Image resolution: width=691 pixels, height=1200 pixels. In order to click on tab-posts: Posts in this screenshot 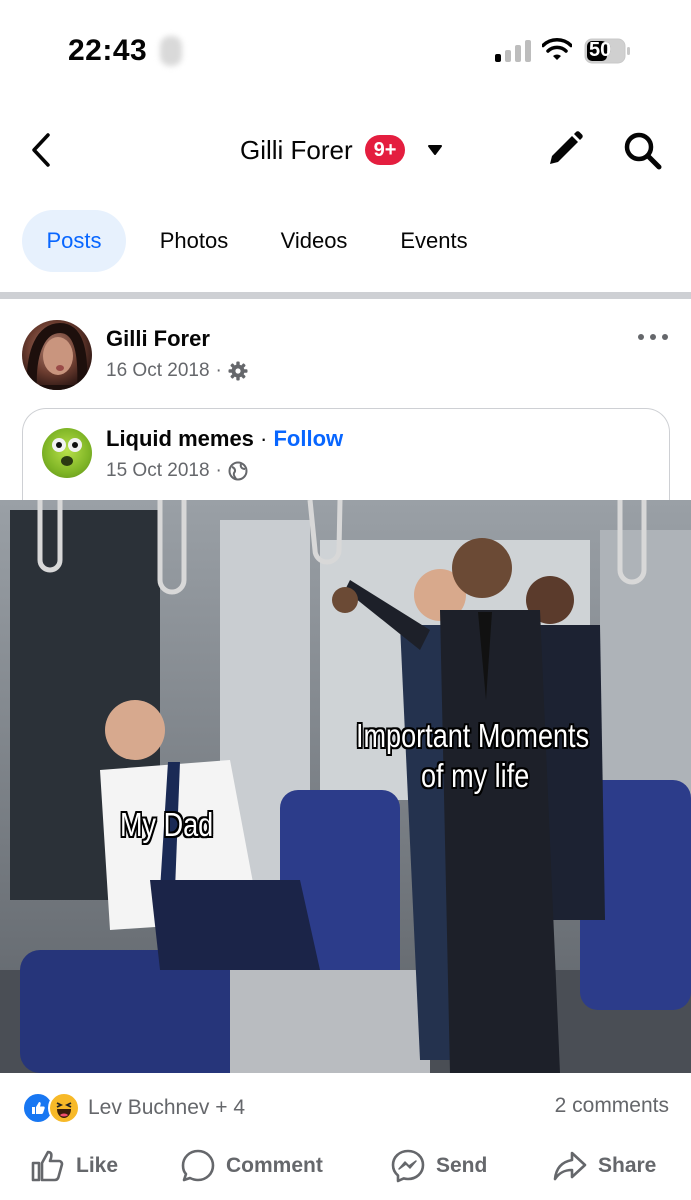, I will do `click(74, 241)`.